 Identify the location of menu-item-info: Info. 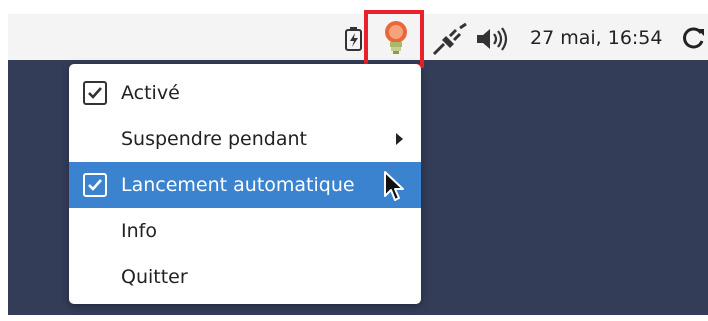
(245, 231).